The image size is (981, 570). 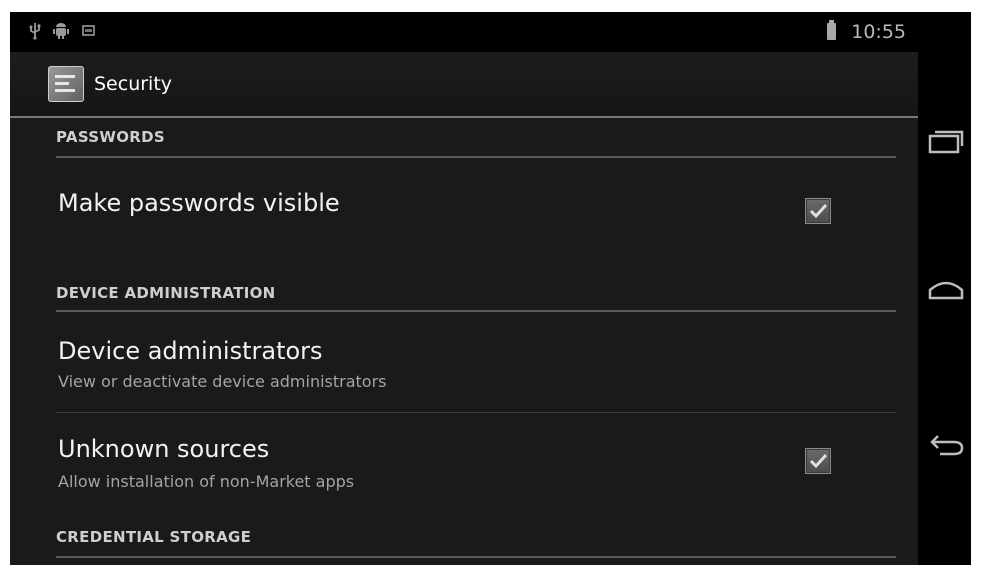 What do you see at coordinates (476, 143) in the screenshot?
I see `section-header-passwords: PASSWORDS` at bounding box center [476, 143].